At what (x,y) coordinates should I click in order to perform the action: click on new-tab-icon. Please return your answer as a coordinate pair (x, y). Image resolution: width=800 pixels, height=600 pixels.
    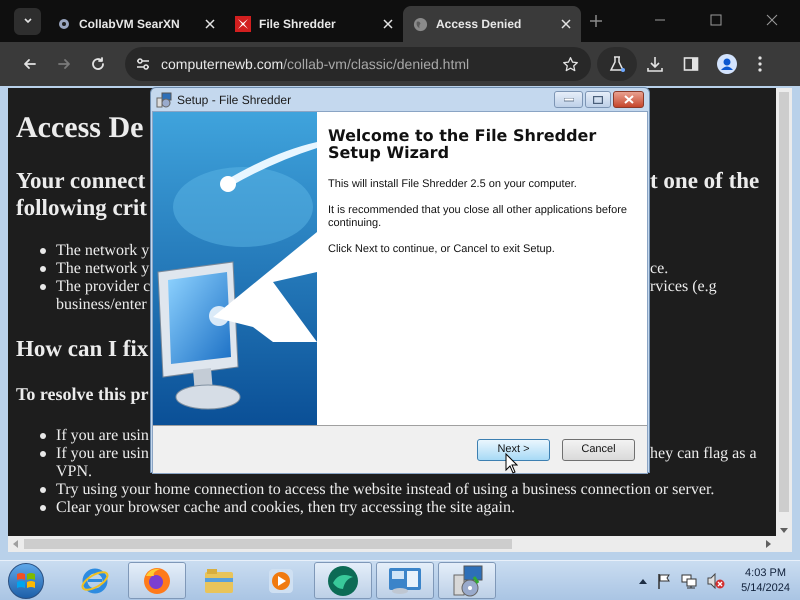
    Looking at the image, I should click on (596, 21).